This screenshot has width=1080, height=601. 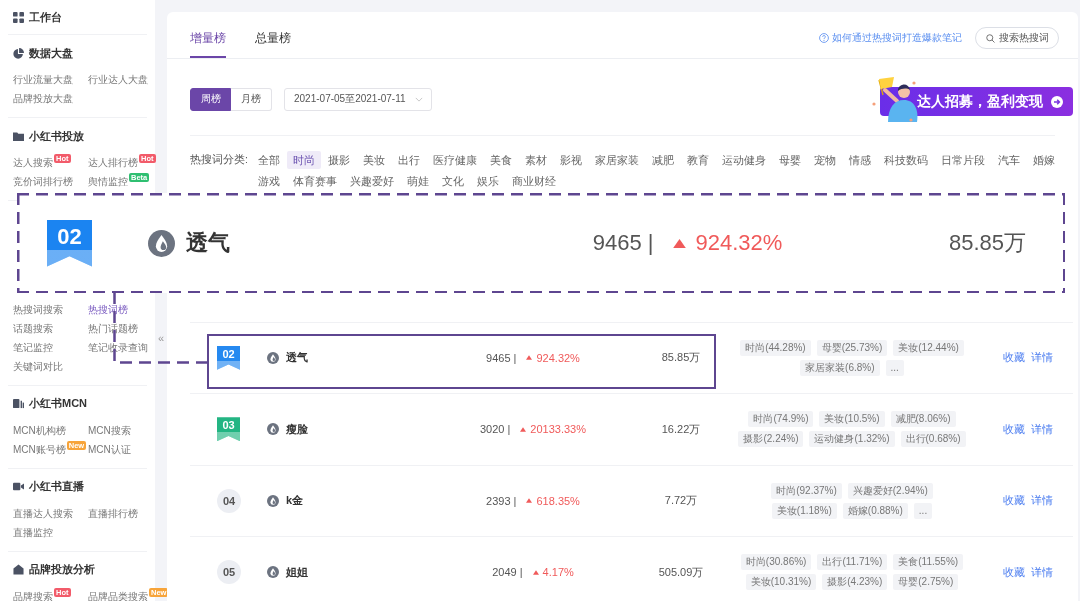 I want to click on help-icon, so click(x=824, y=38).